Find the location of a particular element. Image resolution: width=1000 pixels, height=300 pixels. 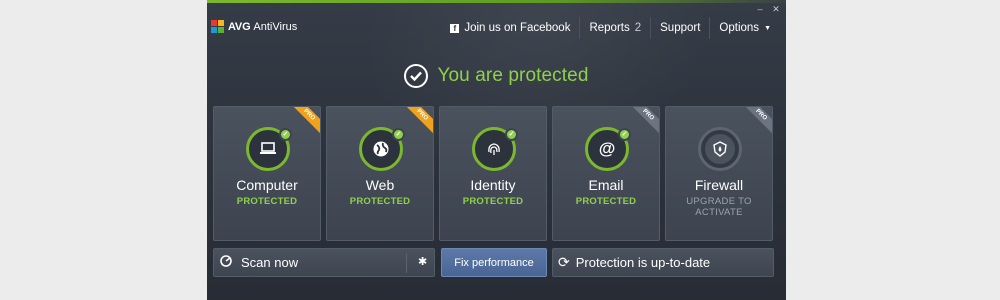

facebook-link: f Join us on Facebook is located at coordinates (510, 28).